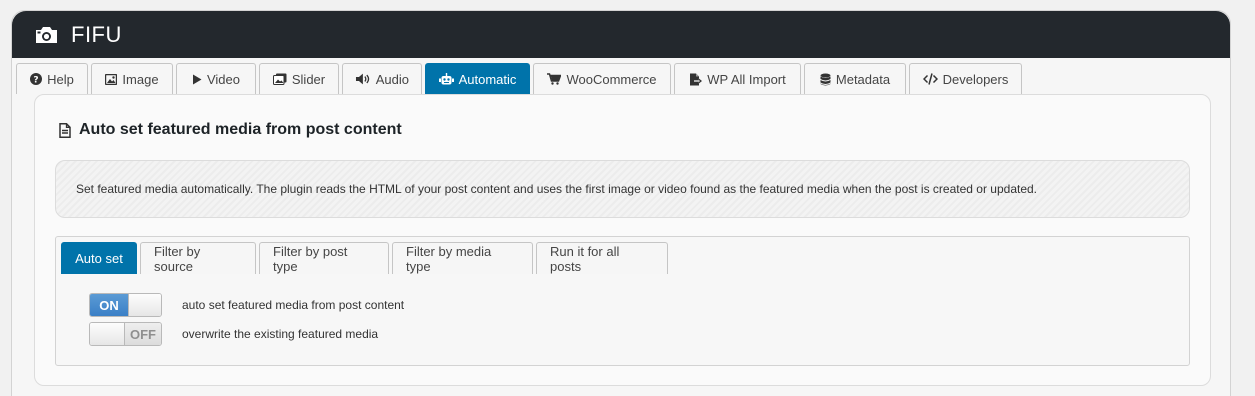 Image resolution: width=1255 pixels, height=396 pixels. I want to click on tab-help-label: Help, so click(60, 79).